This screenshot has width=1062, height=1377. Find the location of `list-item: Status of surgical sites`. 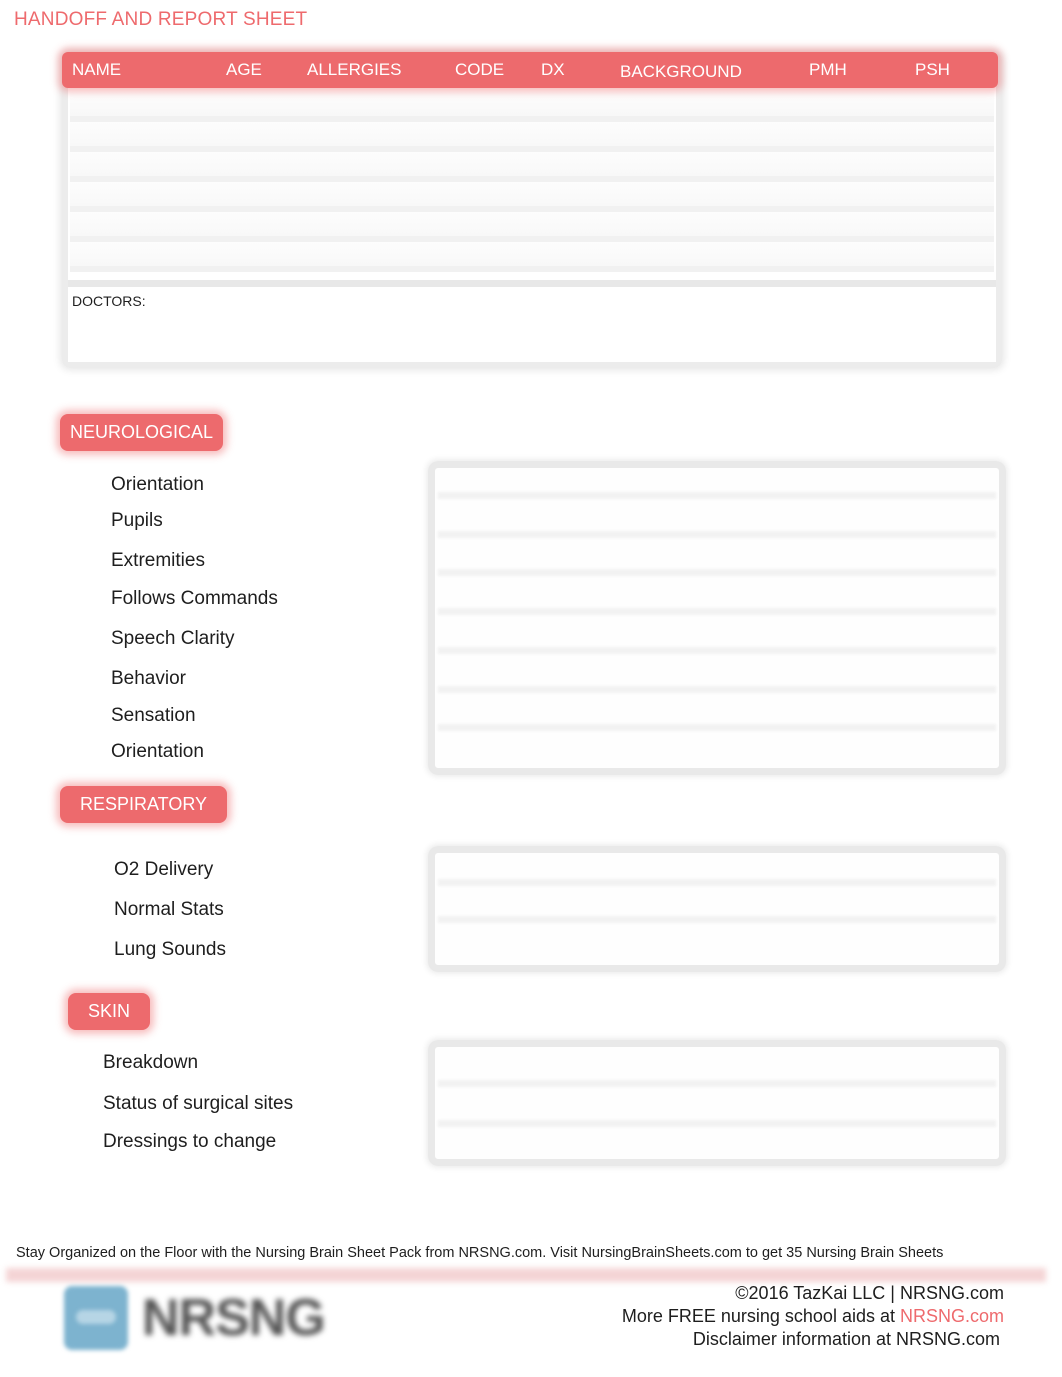

list-item: Status of surgical sites is located at coordinates (198, 1103).